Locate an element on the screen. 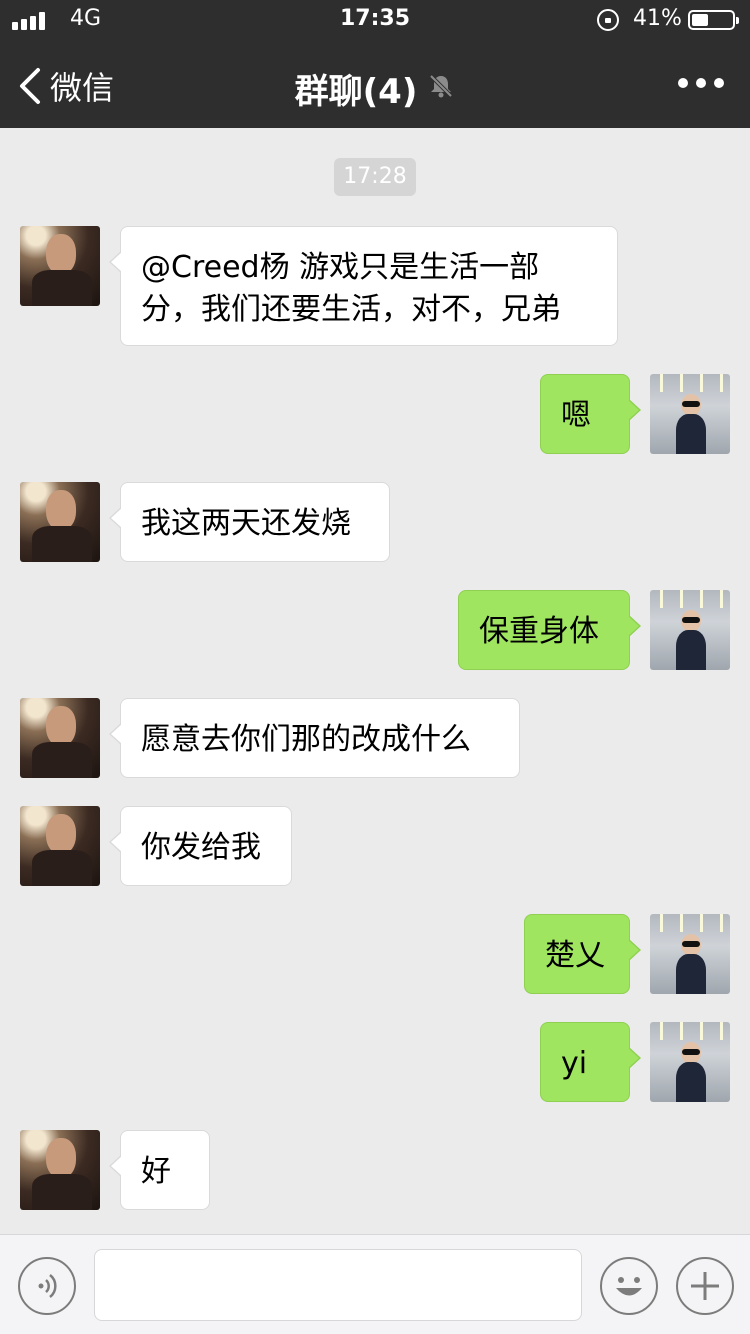  message-text: 我这两天还发烧 is located at coordinates (246, 523).